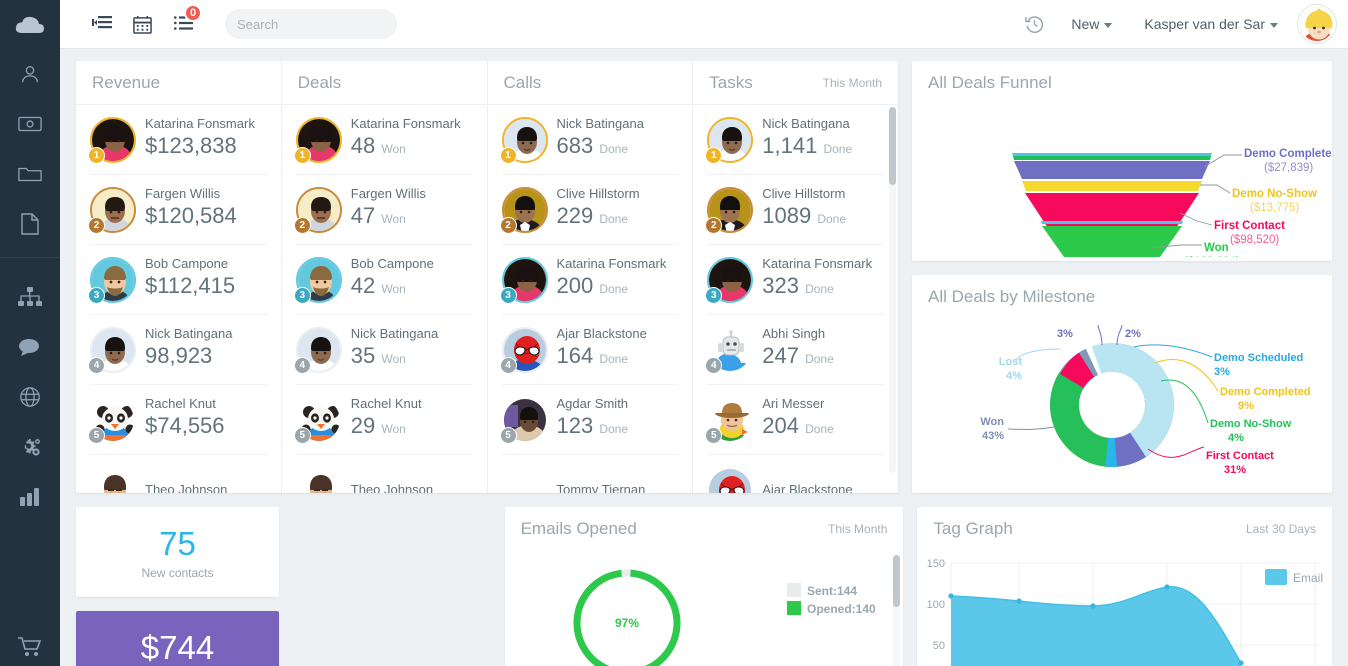  Describe the element at coordinates (183, 193) in the screenshot. I see `leaderboard-person-name: Fargen Willis` at that location.